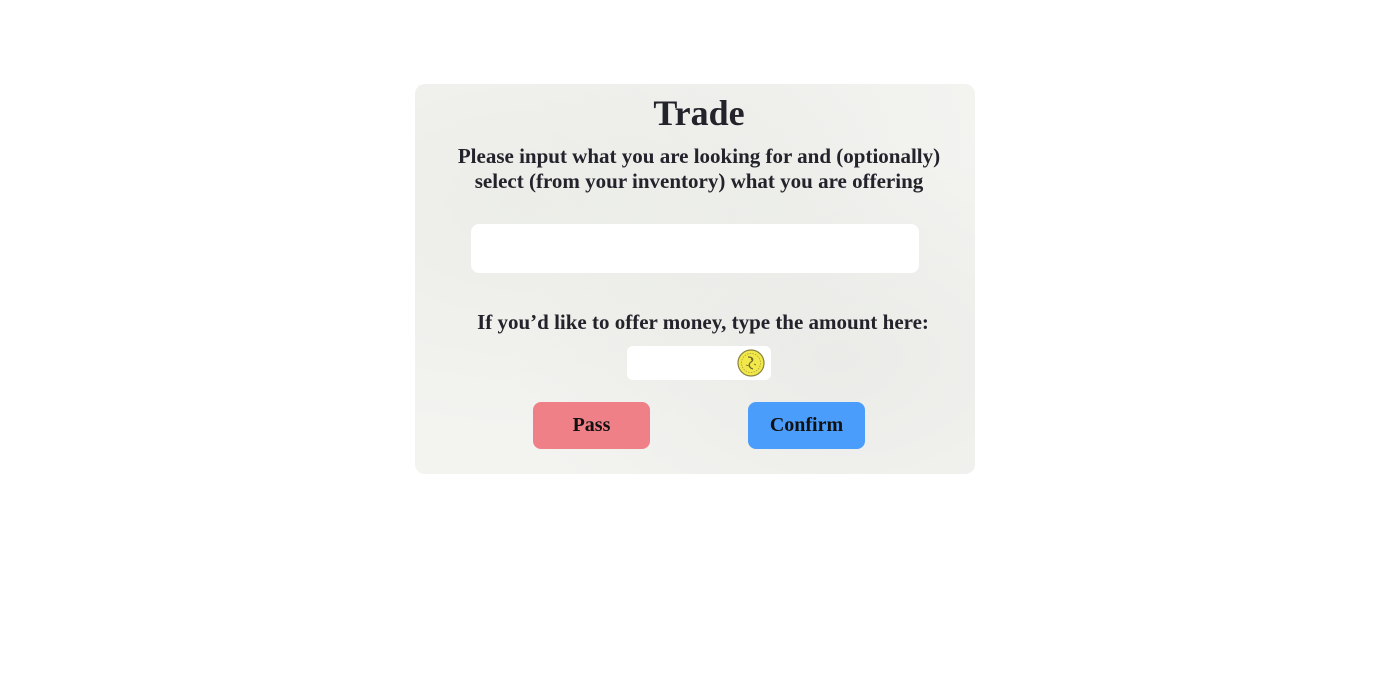 The width and height of the screenshot is (1400, 700). Describe the element at coordinates (699, 113) in the screenshot. I see `trade-title: Trade` at that location.